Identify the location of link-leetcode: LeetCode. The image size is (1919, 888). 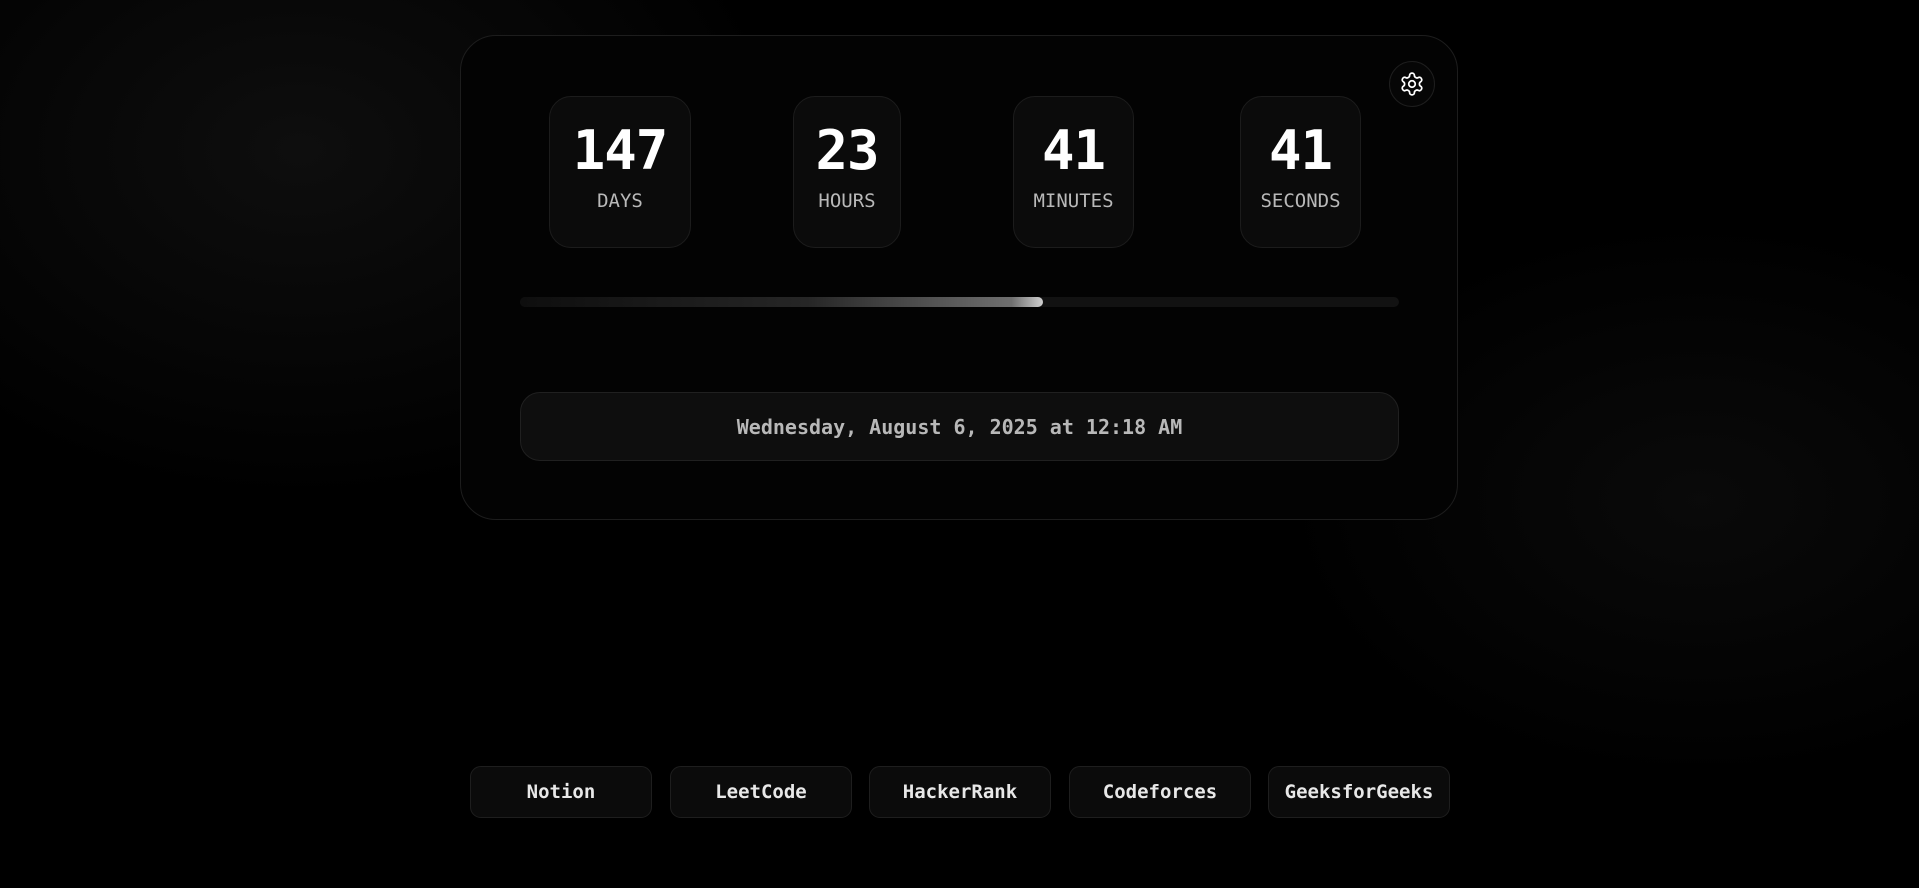
(761, 792).